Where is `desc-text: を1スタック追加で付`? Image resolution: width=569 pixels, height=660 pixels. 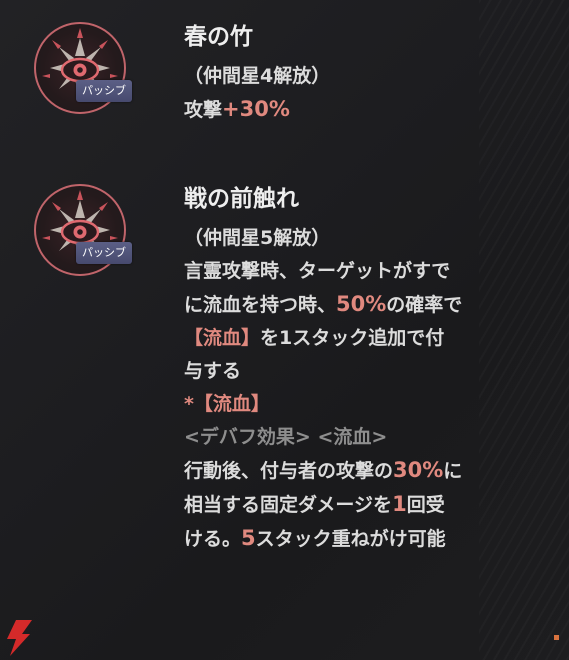 desc-text: を1スタック追加で付 is located at coordinates (352, 338).